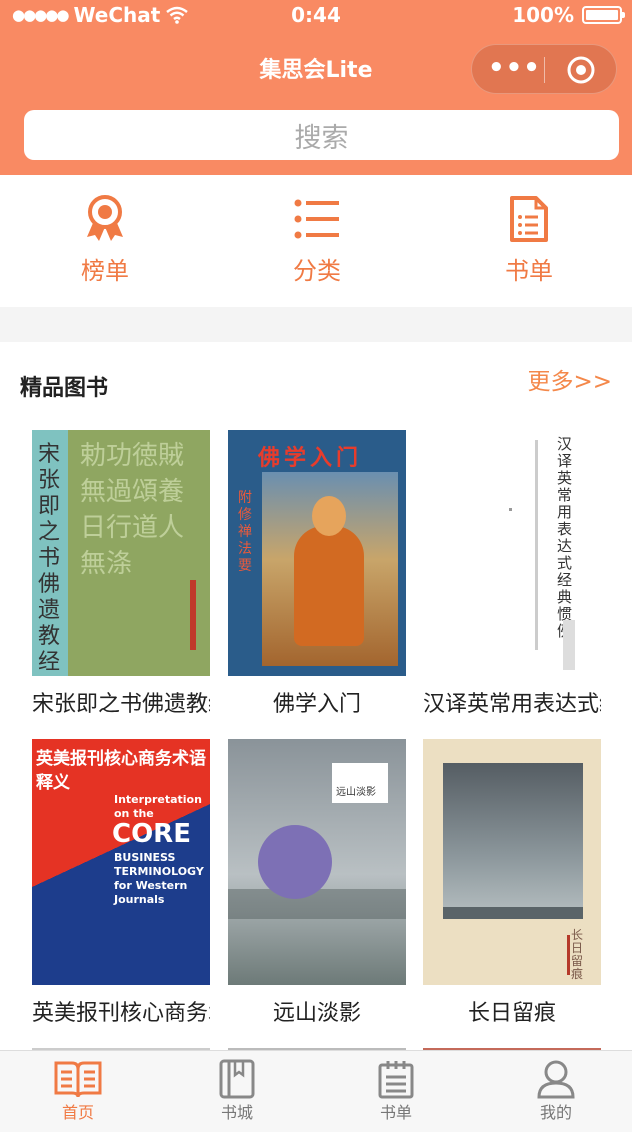 This screenshot has height=1132, width=632. I want to click on tab-booklist: 书单, so click(396, 1091).